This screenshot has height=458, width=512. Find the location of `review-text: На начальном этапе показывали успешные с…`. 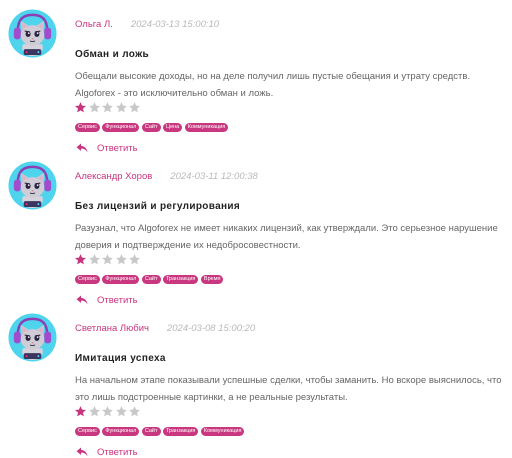

review-text: На начальном этапе показывали успешные с… is located at coordinates (288, 389).